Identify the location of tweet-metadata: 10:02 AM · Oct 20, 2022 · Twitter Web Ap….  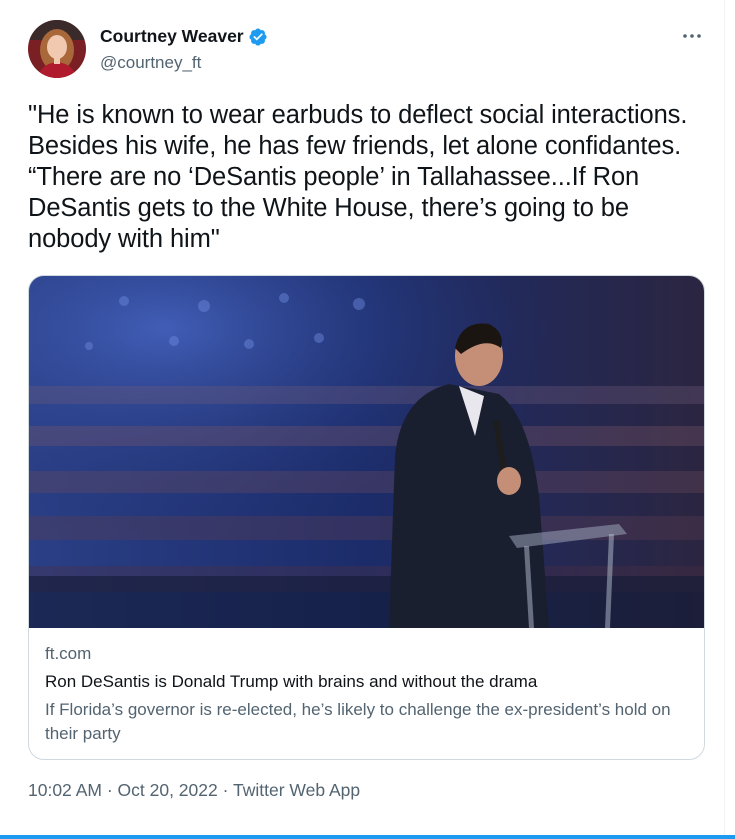
(194, 790).